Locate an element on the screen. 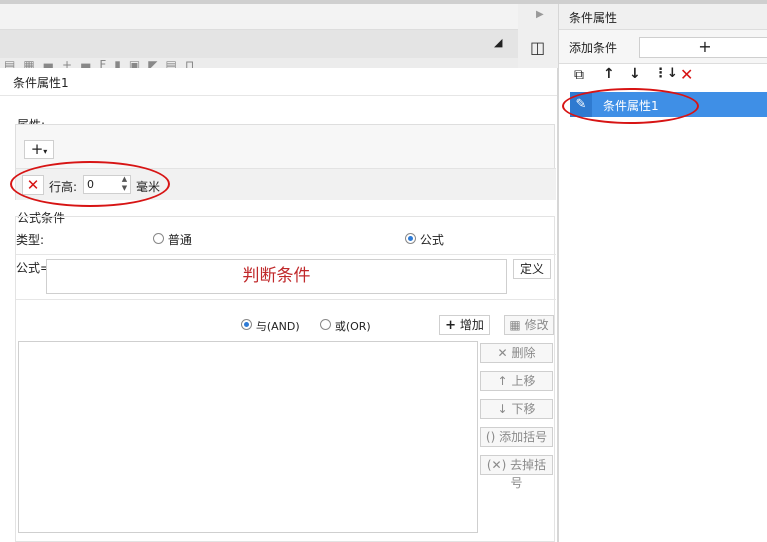 The width and height of the screenshot is (767, 542). type-formula-radio: 公式 is located at coordinates (424, 239).